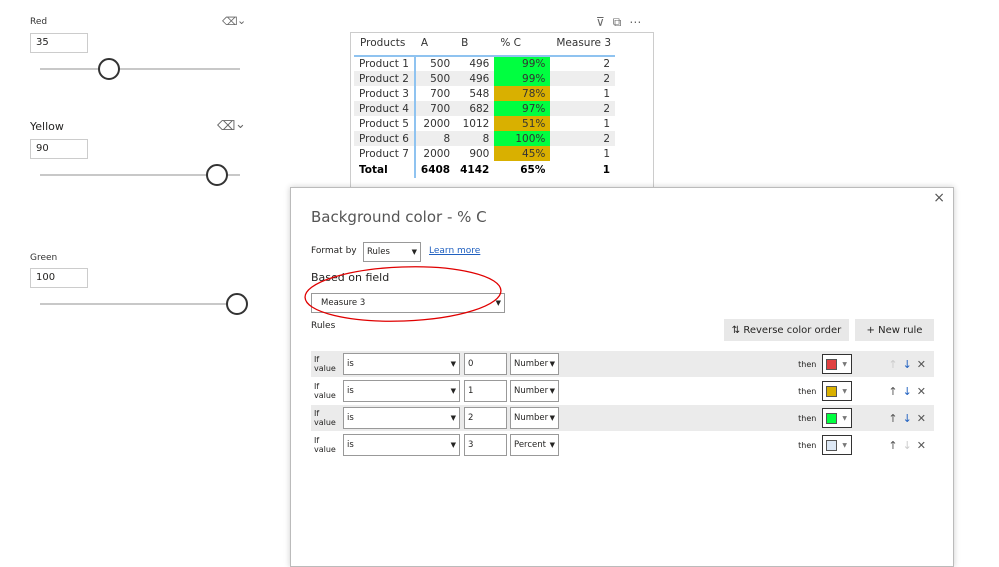 The width and height of the screenshot is (999, 567). I want to click on rules-label: Rules, so click(323, 326).